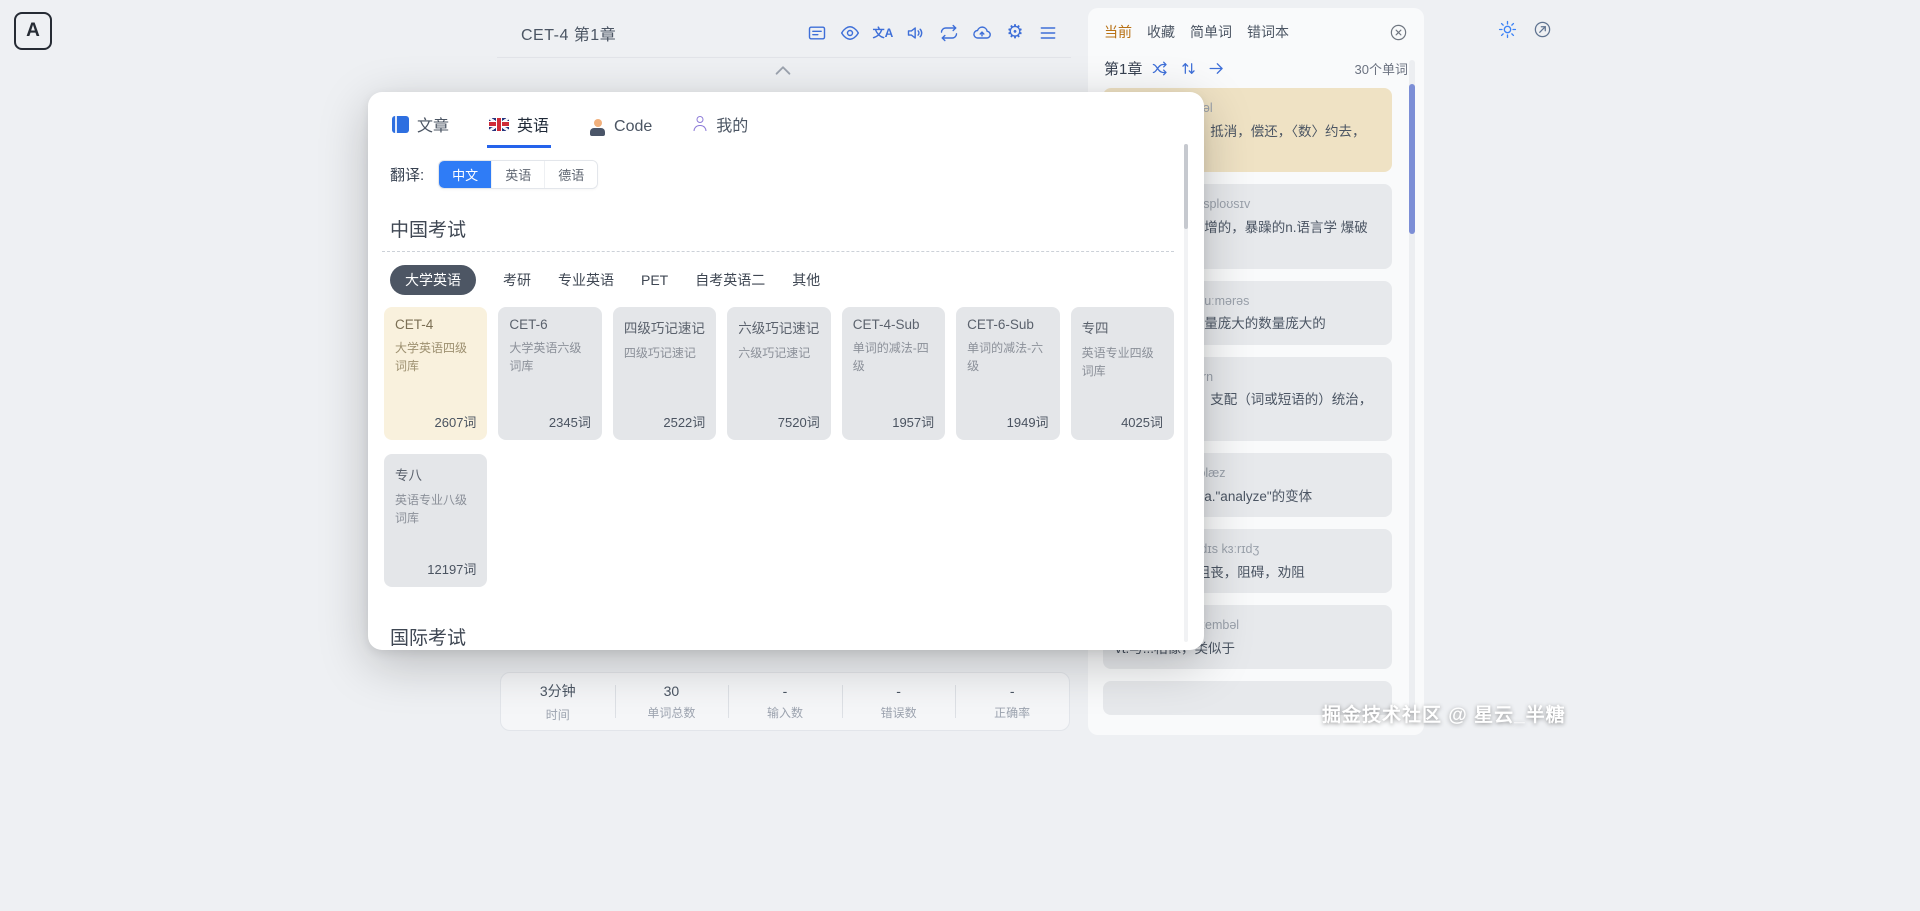 Image resolution: width=1920 pixels, height=911 pixels. I want to click on collapse-chevron-icon, so click(783, 70).